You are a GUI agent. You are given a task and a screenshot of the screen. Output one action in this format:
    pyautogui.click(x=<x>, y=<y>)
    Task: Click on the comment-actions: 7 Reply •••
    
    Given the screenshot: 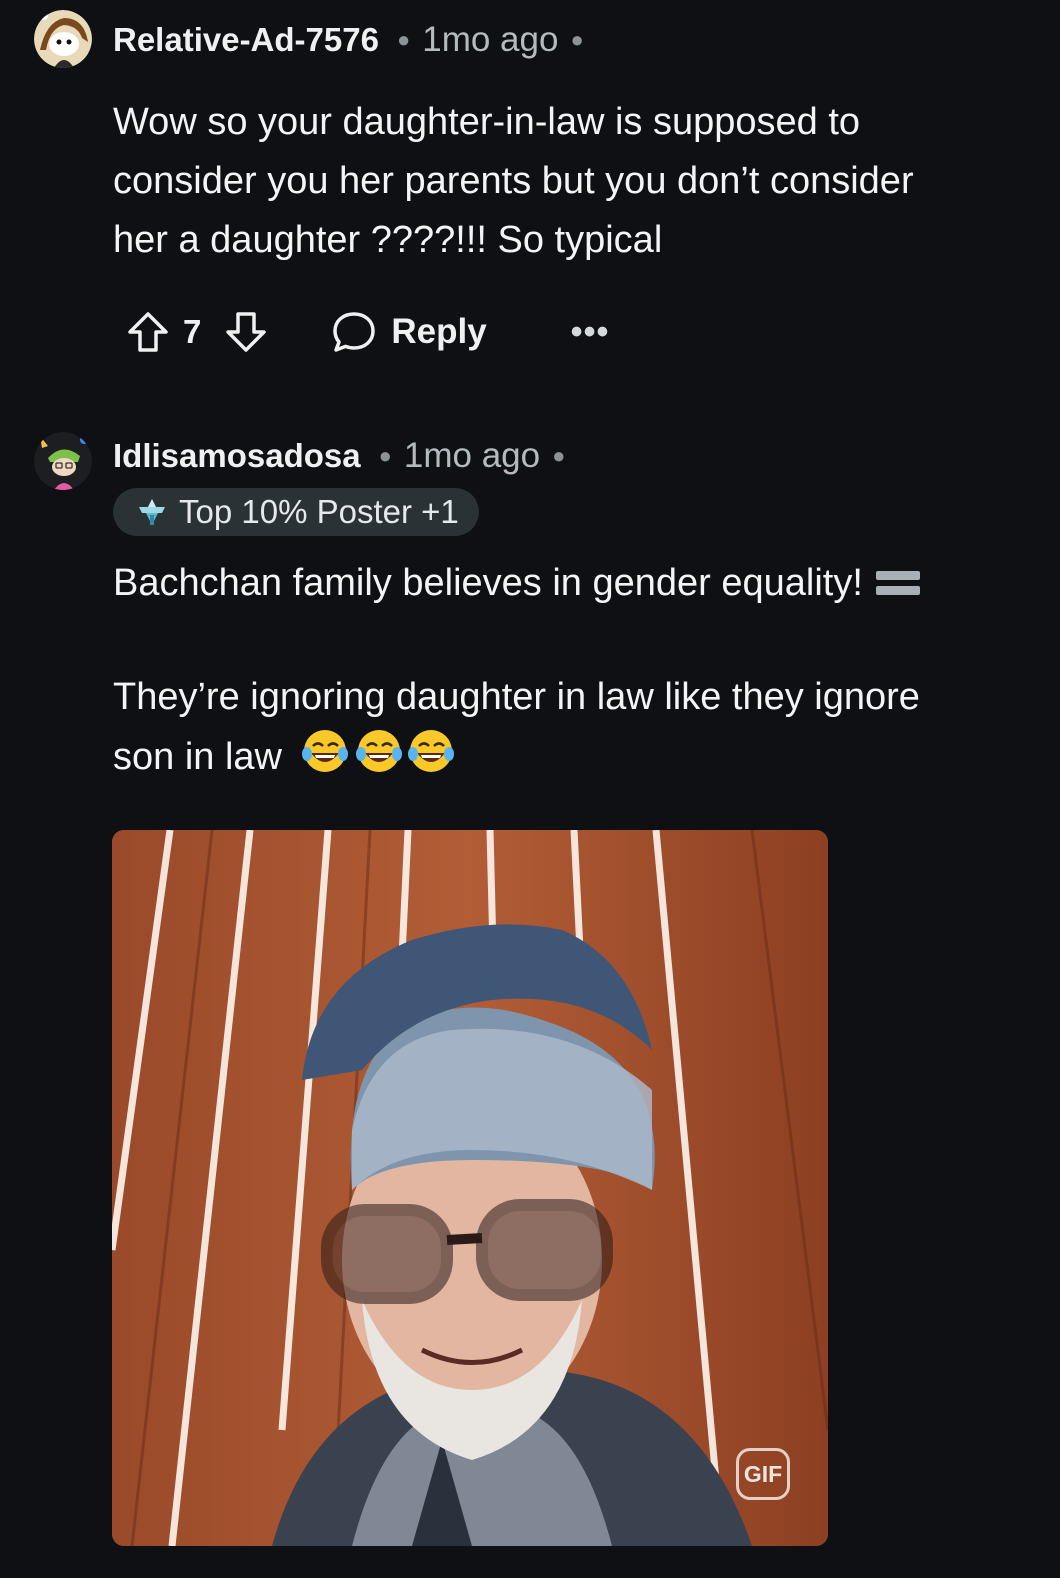 What is the action you would take?
    pyautogui.click(x=367, y=332)
    